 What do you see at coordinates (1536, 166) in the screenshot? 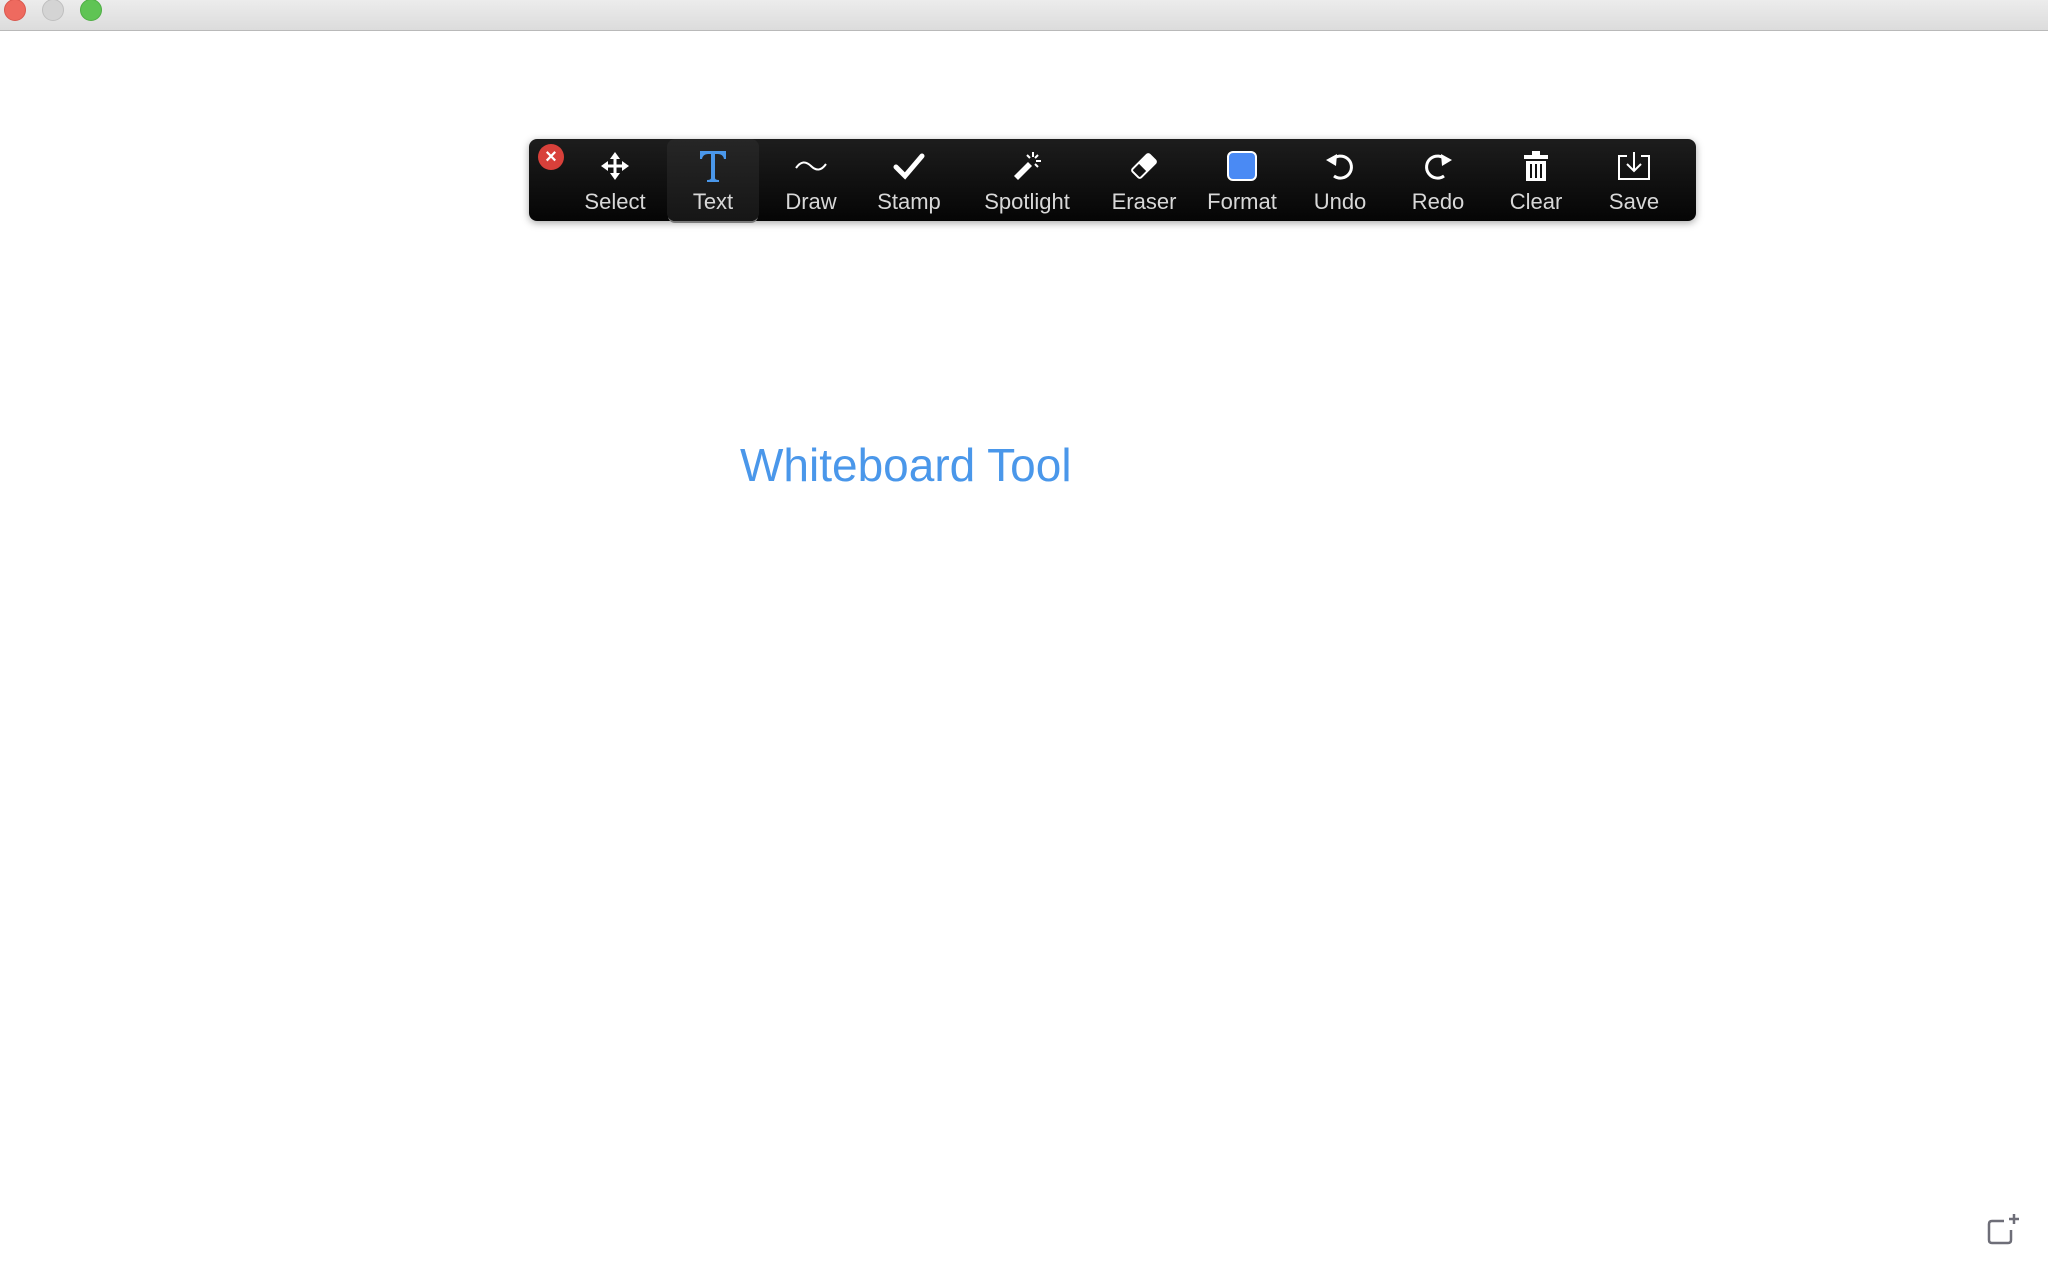
I see `trash-icon` at bounding box center [1536, 166].